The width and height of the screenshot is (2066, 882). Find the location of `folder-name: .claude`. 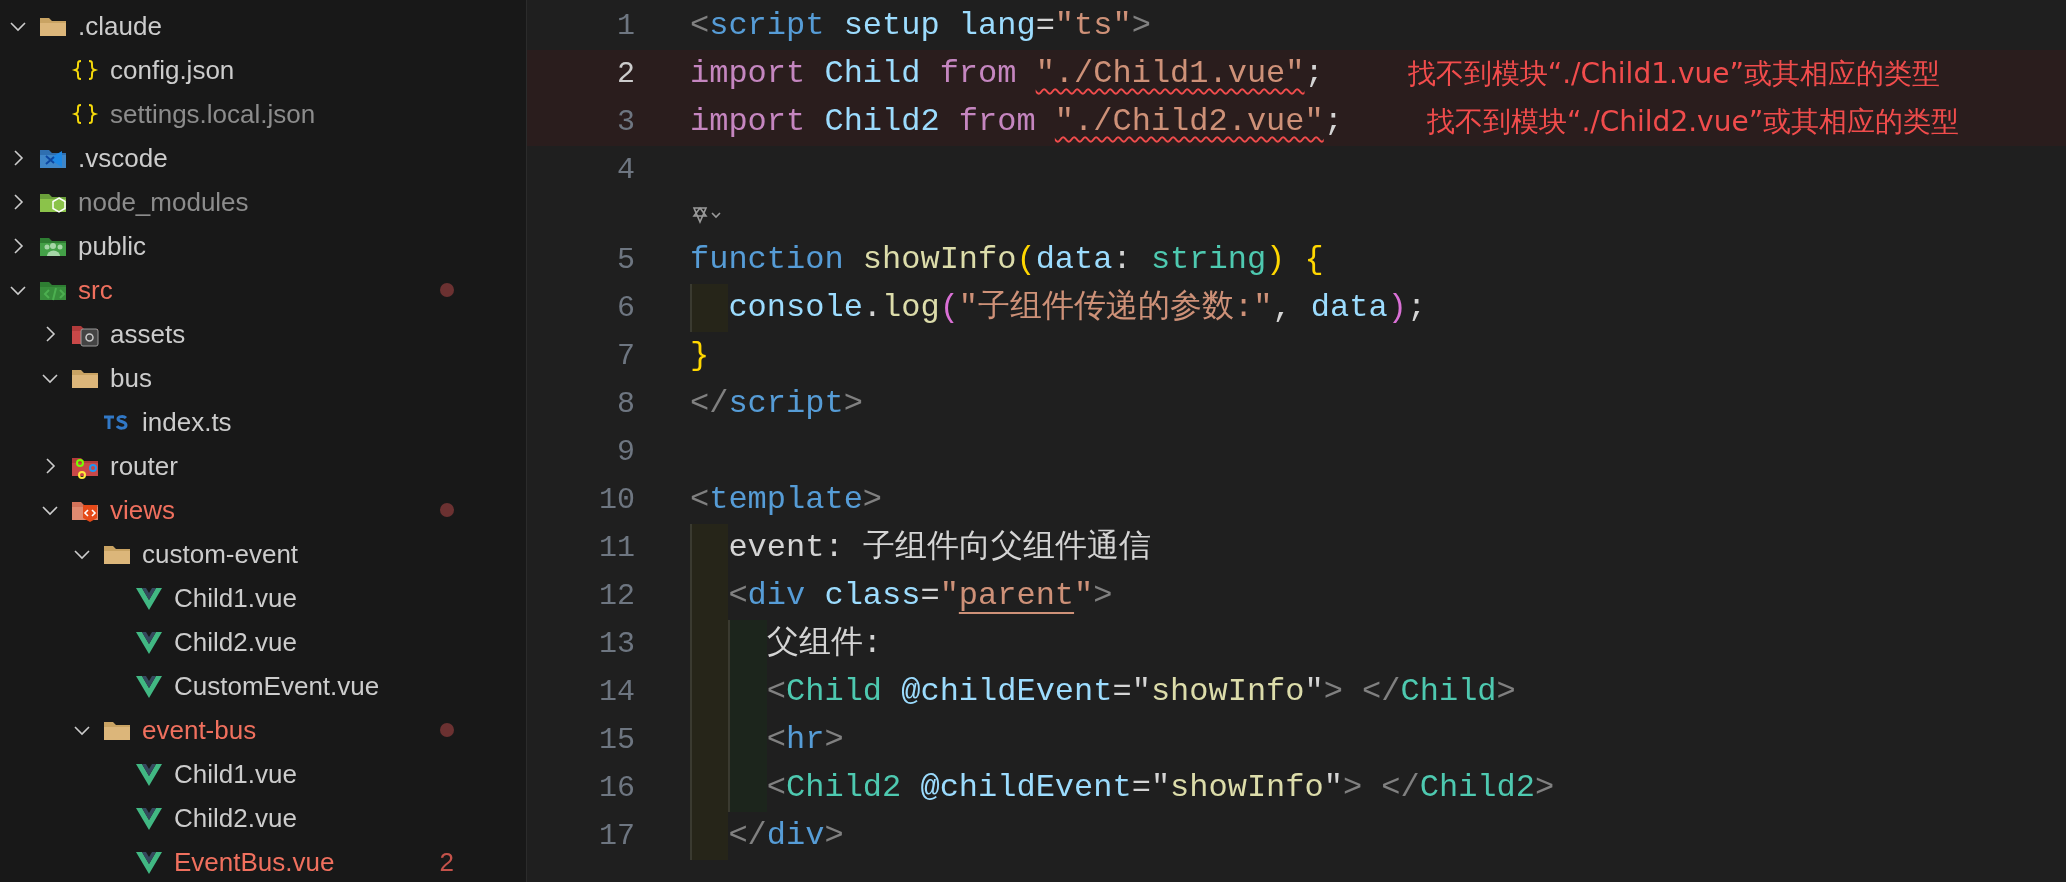

folder-name: .claude is located at coordinates (266, 26).